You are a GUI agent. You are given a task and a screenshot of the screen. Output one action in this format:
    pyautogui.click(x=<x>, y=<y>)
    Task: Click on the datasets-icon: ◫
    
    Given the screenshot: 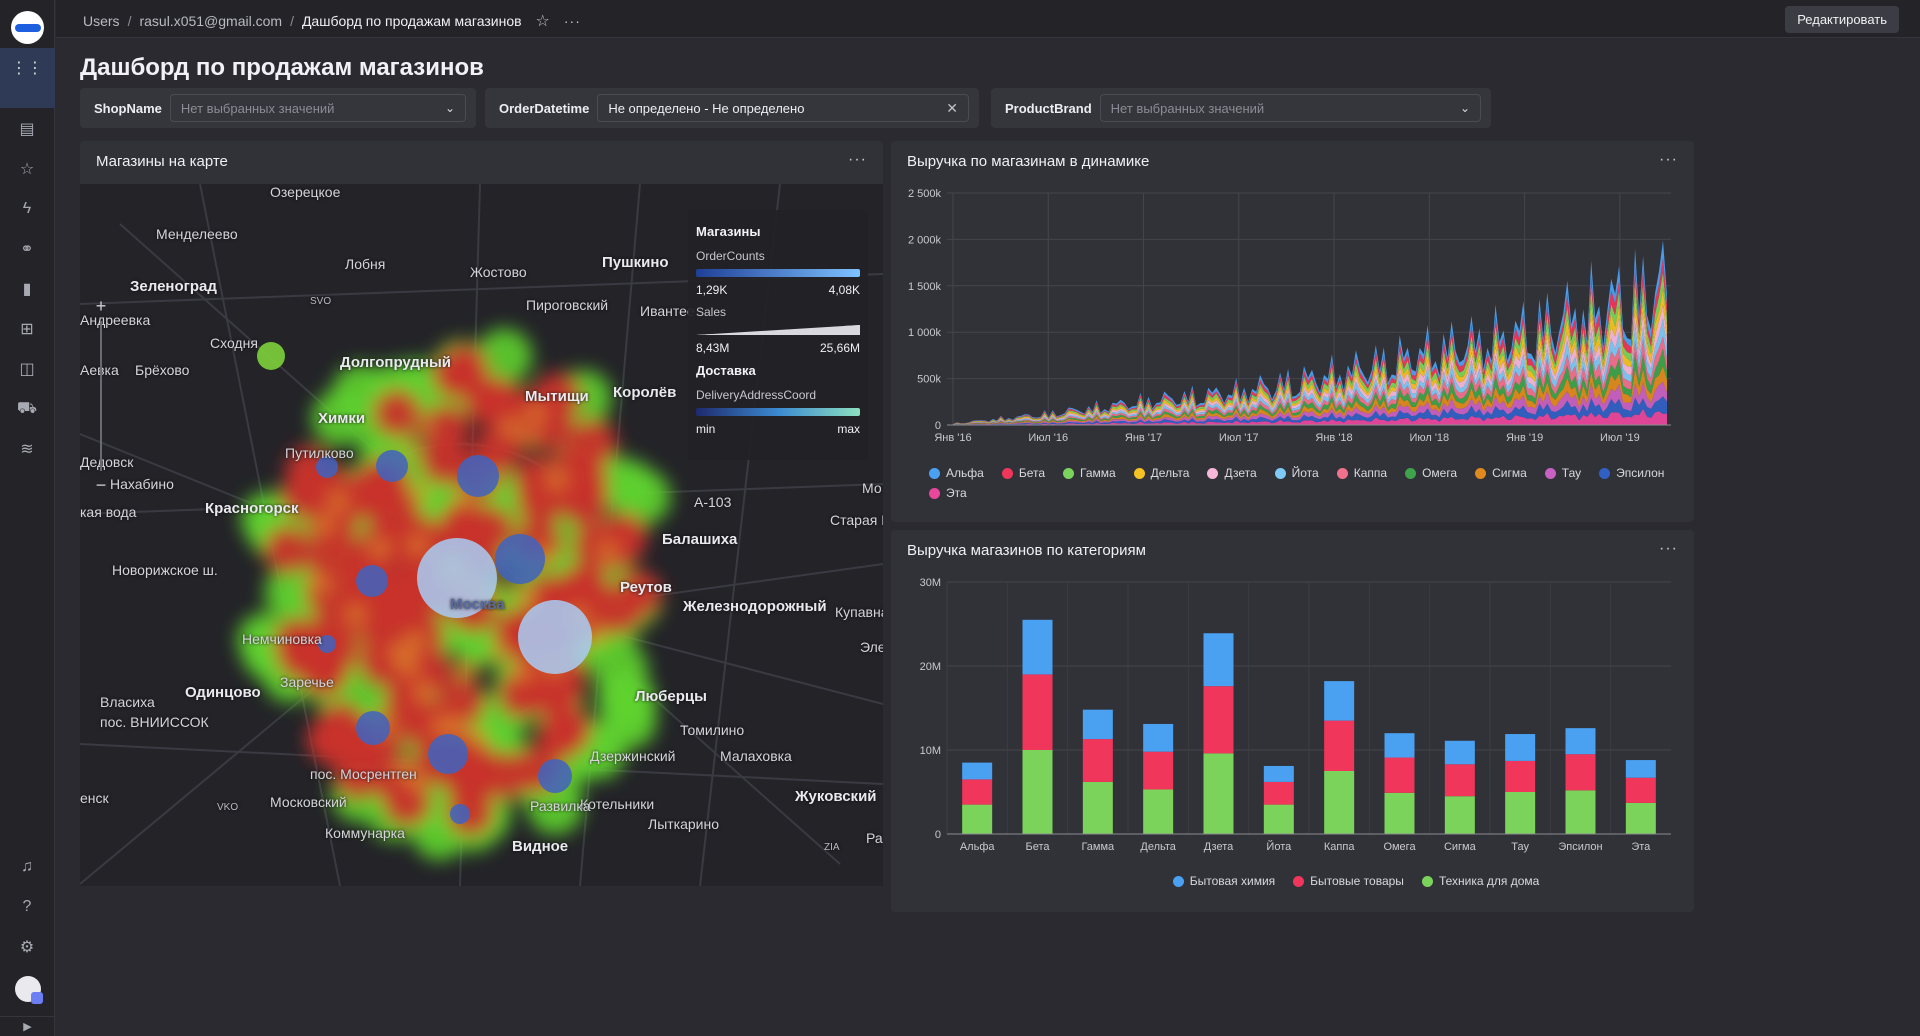 What is the action you would take?
    pyautogui.click(x=27, y=369)
    